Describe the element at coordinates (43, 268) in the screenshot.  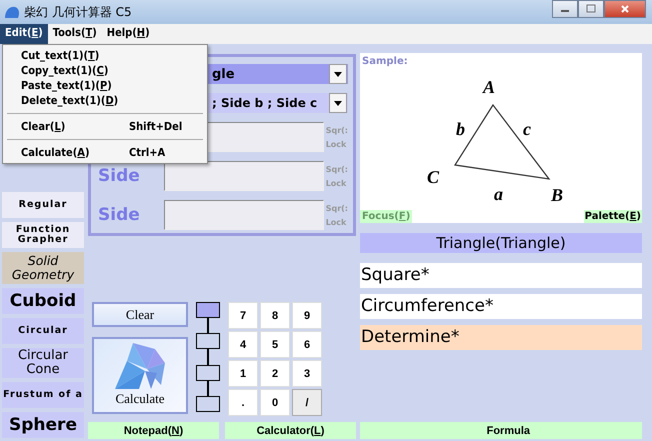
I see `category-header: Solid Geometry` at that location.